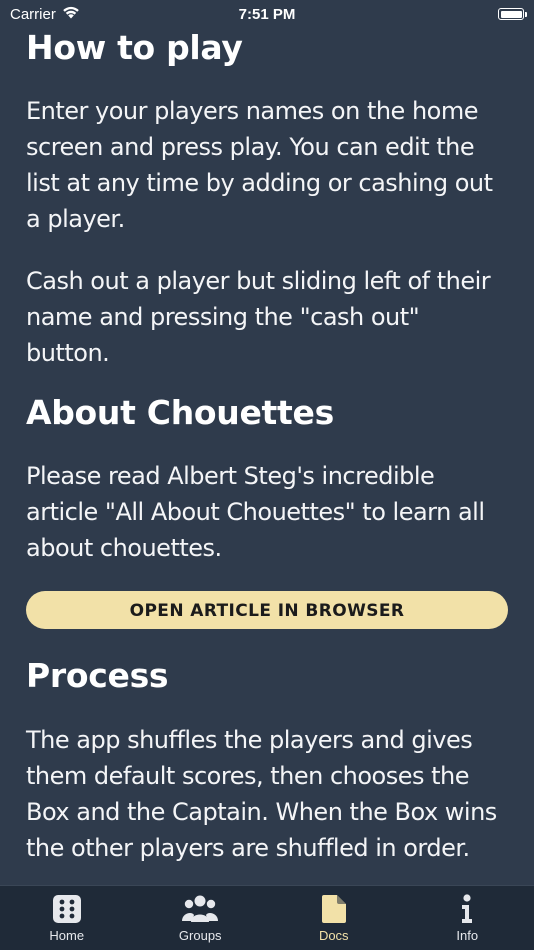 The image size is (534, 950). Describe the element at coordinates (200, 935) in the screenshot. I see `tab-groups-label: Groups` at that location.